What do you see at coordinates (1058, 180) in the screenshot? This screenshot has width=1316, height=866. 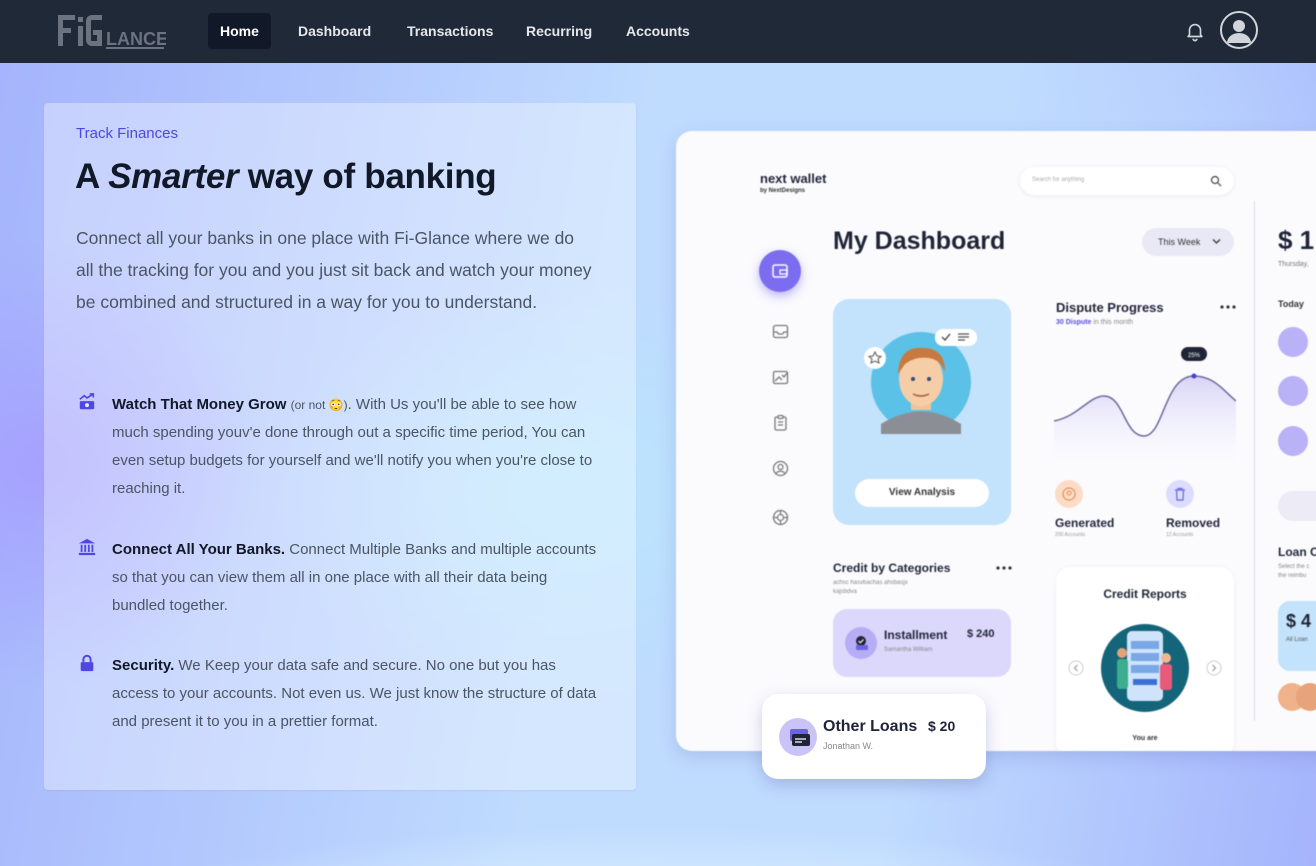 I see `mockup-search-placeholder: Search for anything` at bounding box center [1058, 180].